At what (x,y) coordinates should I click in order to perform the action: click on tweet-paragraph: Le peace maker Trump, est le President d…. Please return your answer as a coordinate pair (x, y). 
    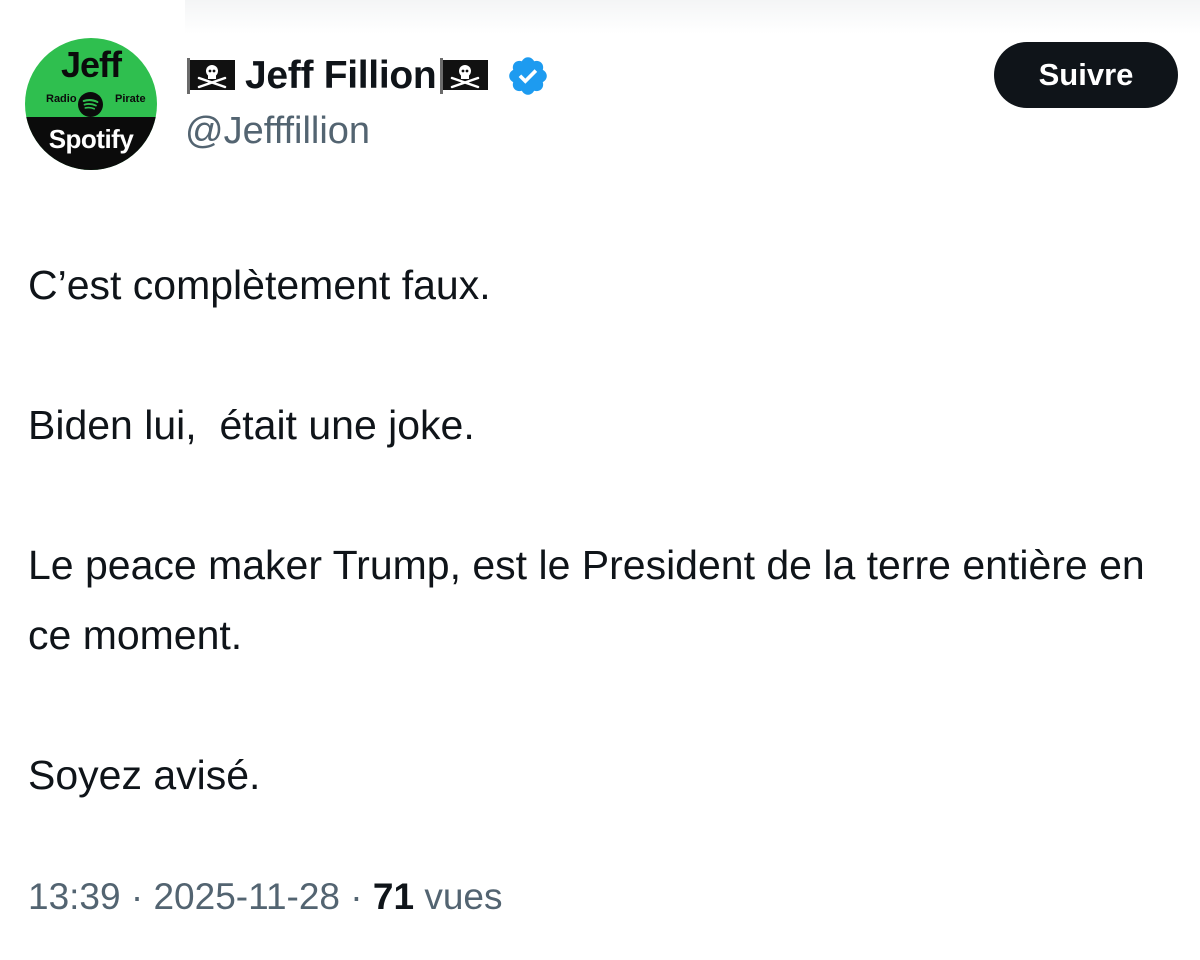
    Looking at the image, I should click on (592, 600).